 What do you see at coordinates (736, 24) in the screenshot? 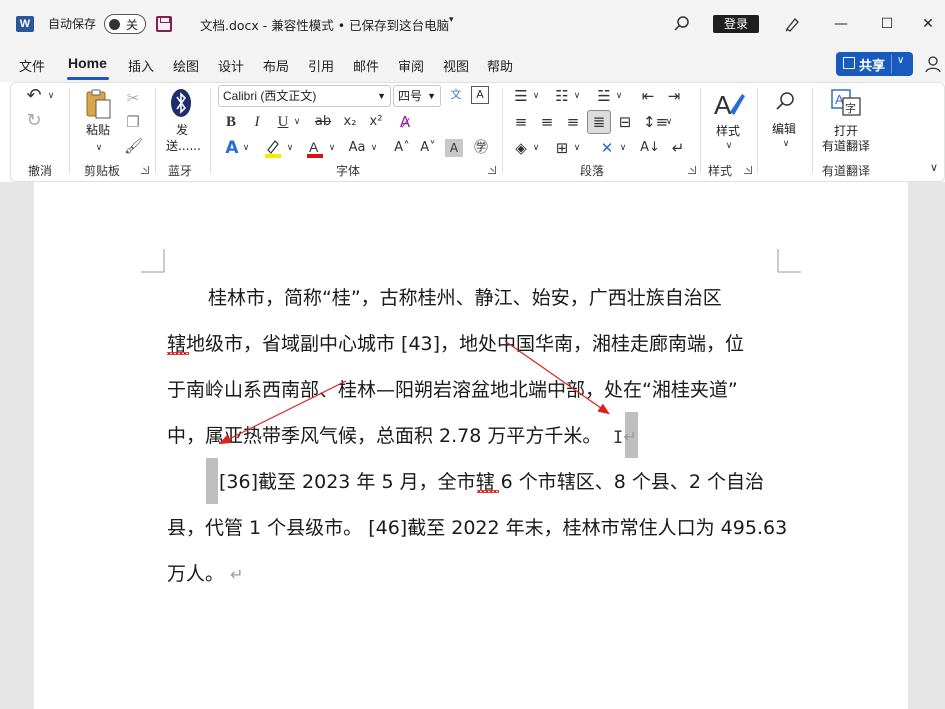
I see `login-button: 登录` at bounding box center [736, 24].